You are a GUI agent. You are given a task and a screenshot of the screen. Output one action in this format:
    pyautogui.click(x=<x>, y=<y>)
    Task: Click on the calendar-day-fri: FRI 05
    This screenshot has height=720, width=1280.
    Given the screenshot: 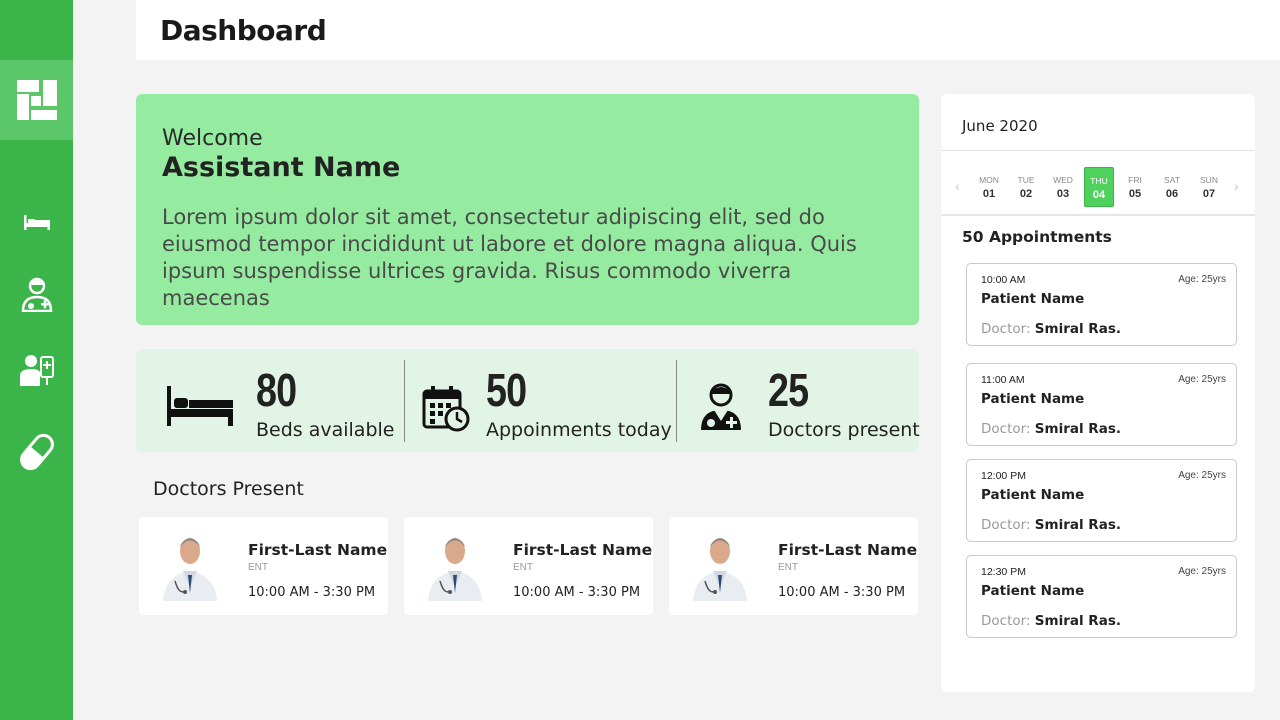 What is the action you would take?
    pyautogui.click(x=1135, y=187)
    